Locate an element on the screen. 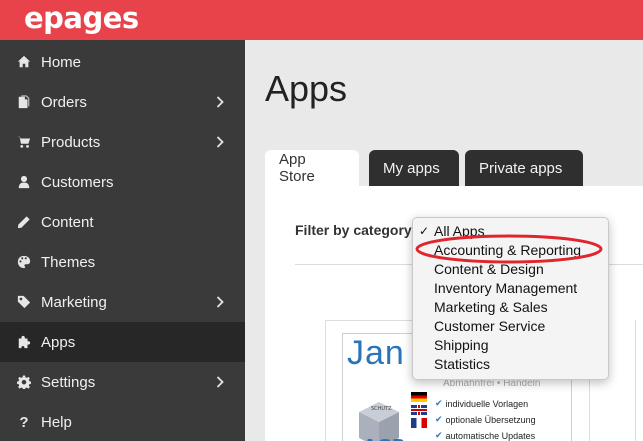 This screenshot has height=441, width=643. dropdown-option-all-apps: ✓ All Apps is located at coordinates (511, 231).